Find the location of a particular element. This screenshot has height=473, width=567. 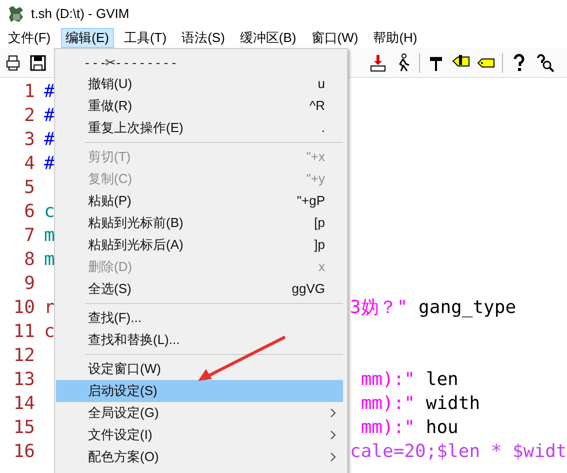

menu-item: 撤销(U) u is located at coordinates (199, 84).